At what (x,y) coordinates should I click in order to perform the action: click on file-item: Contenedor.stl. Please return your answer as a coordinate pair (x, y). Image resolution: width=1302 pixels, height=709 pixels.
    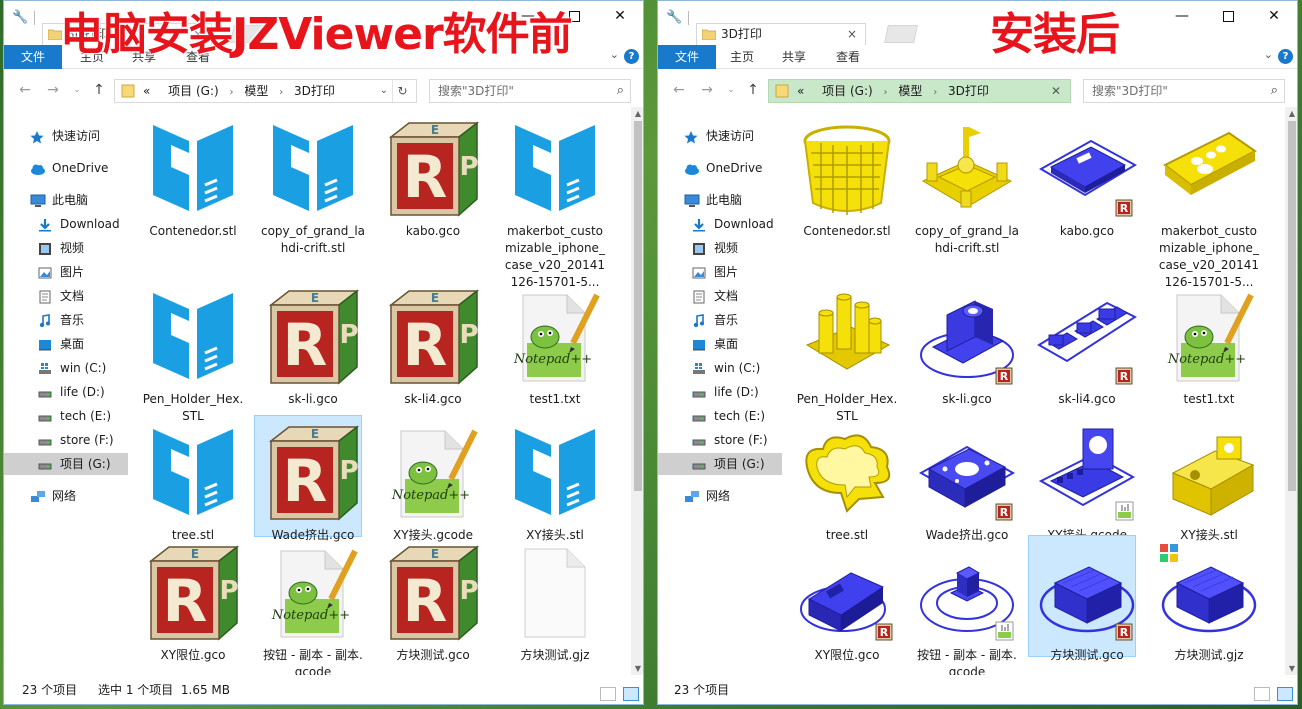
    Looking at the image, I should click on (193, 179).